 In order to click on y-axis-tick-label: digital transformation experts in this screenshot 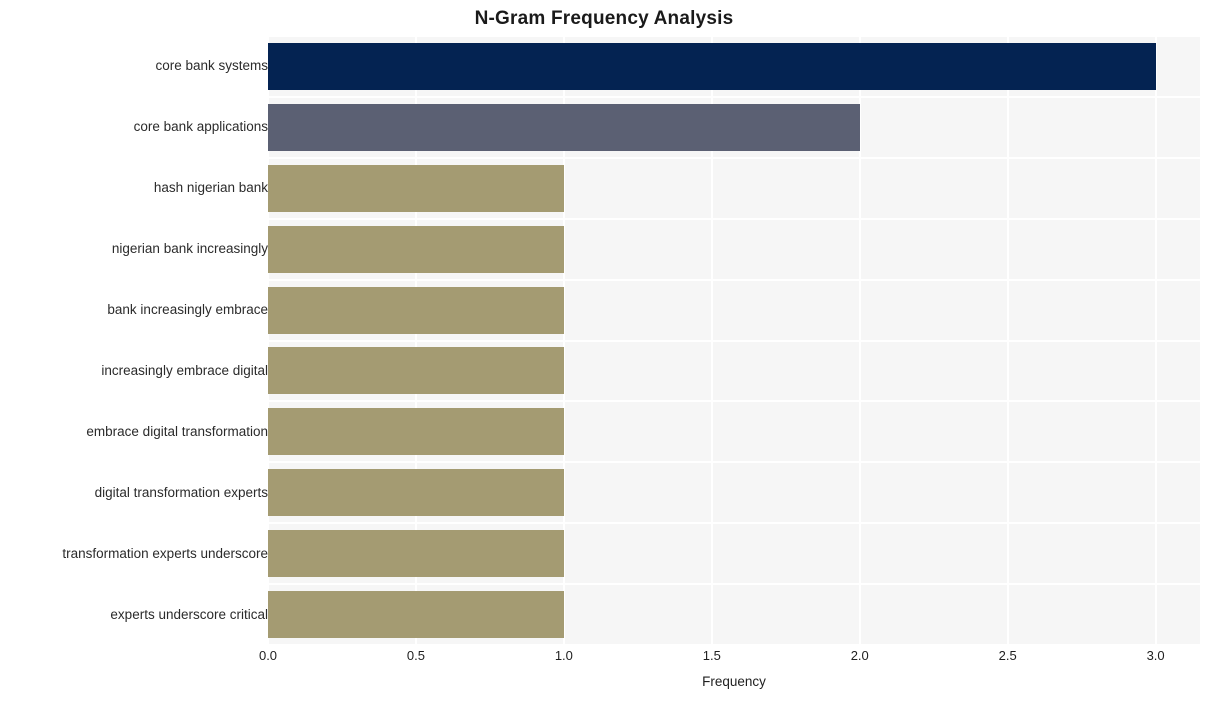, I will do `click(181, 492)`.